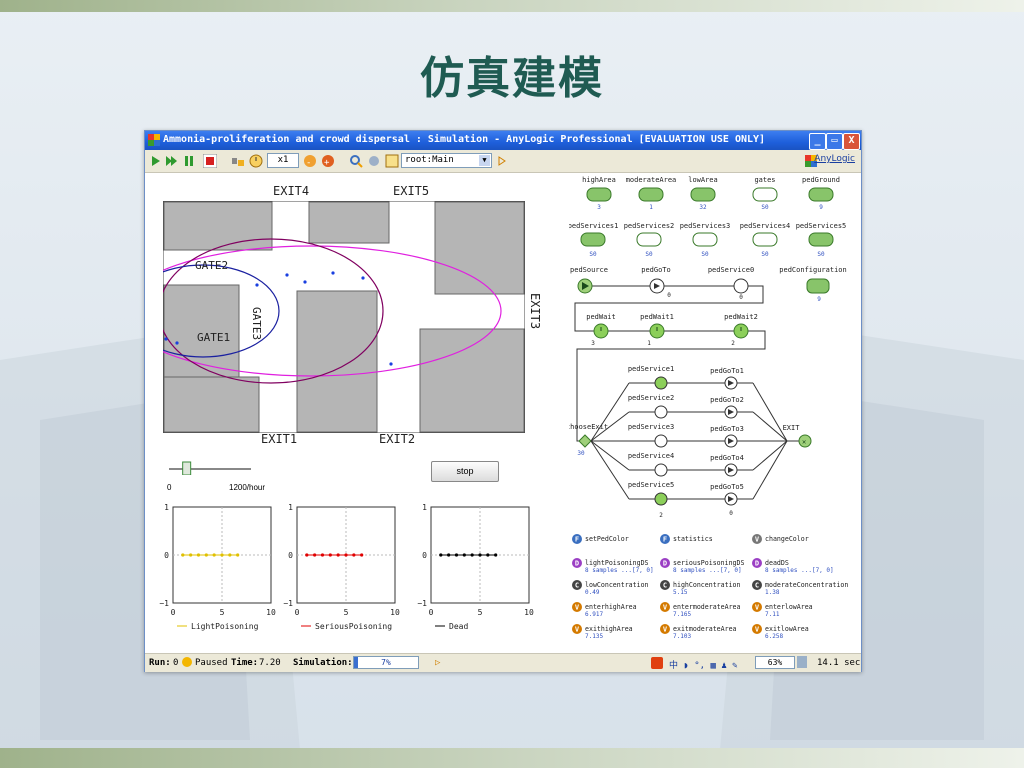  I want to click on variable-name: setPedColor, so click(607, 539).